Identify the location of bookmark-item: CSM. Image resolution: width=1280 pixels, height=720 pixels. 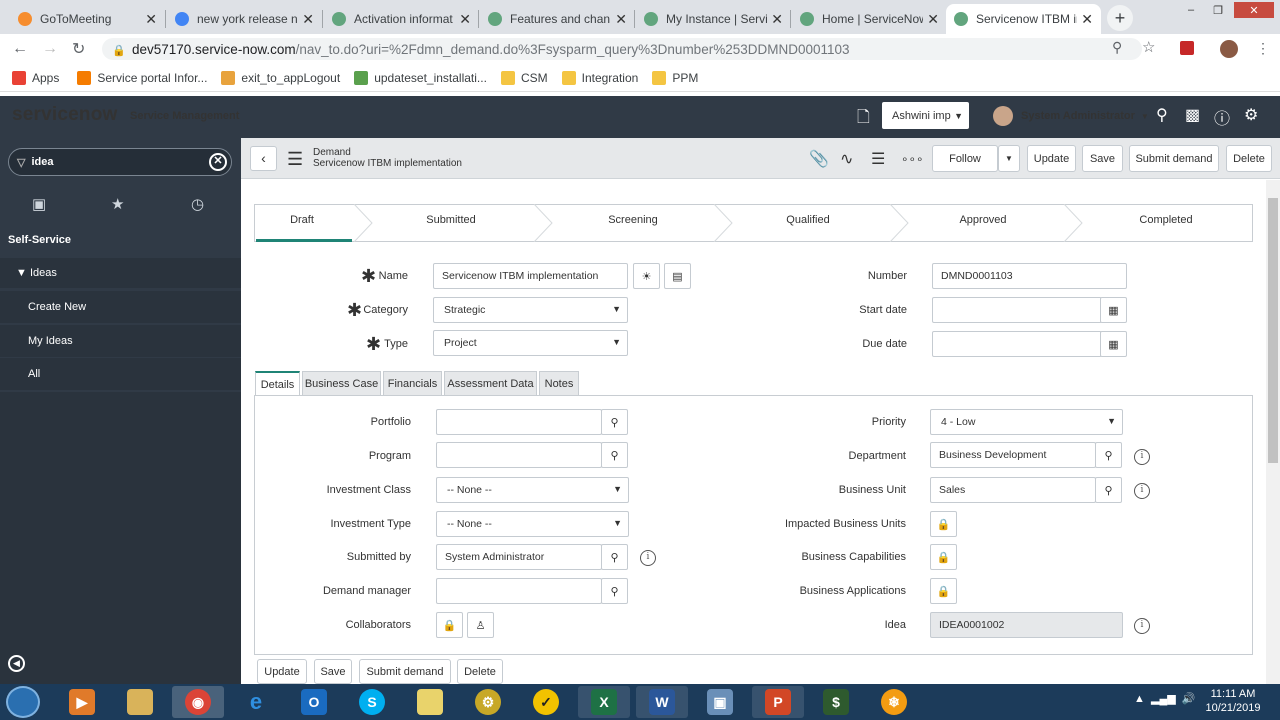
(524, 77).